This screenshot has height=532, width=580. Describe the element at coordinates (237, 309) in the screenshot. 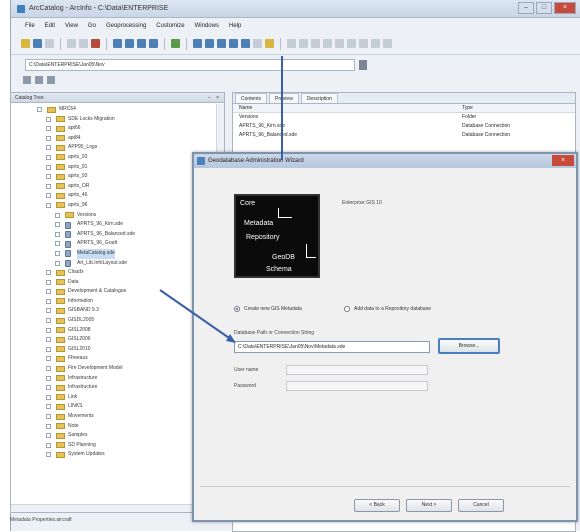

I see `radio-create-metadata` at that location.